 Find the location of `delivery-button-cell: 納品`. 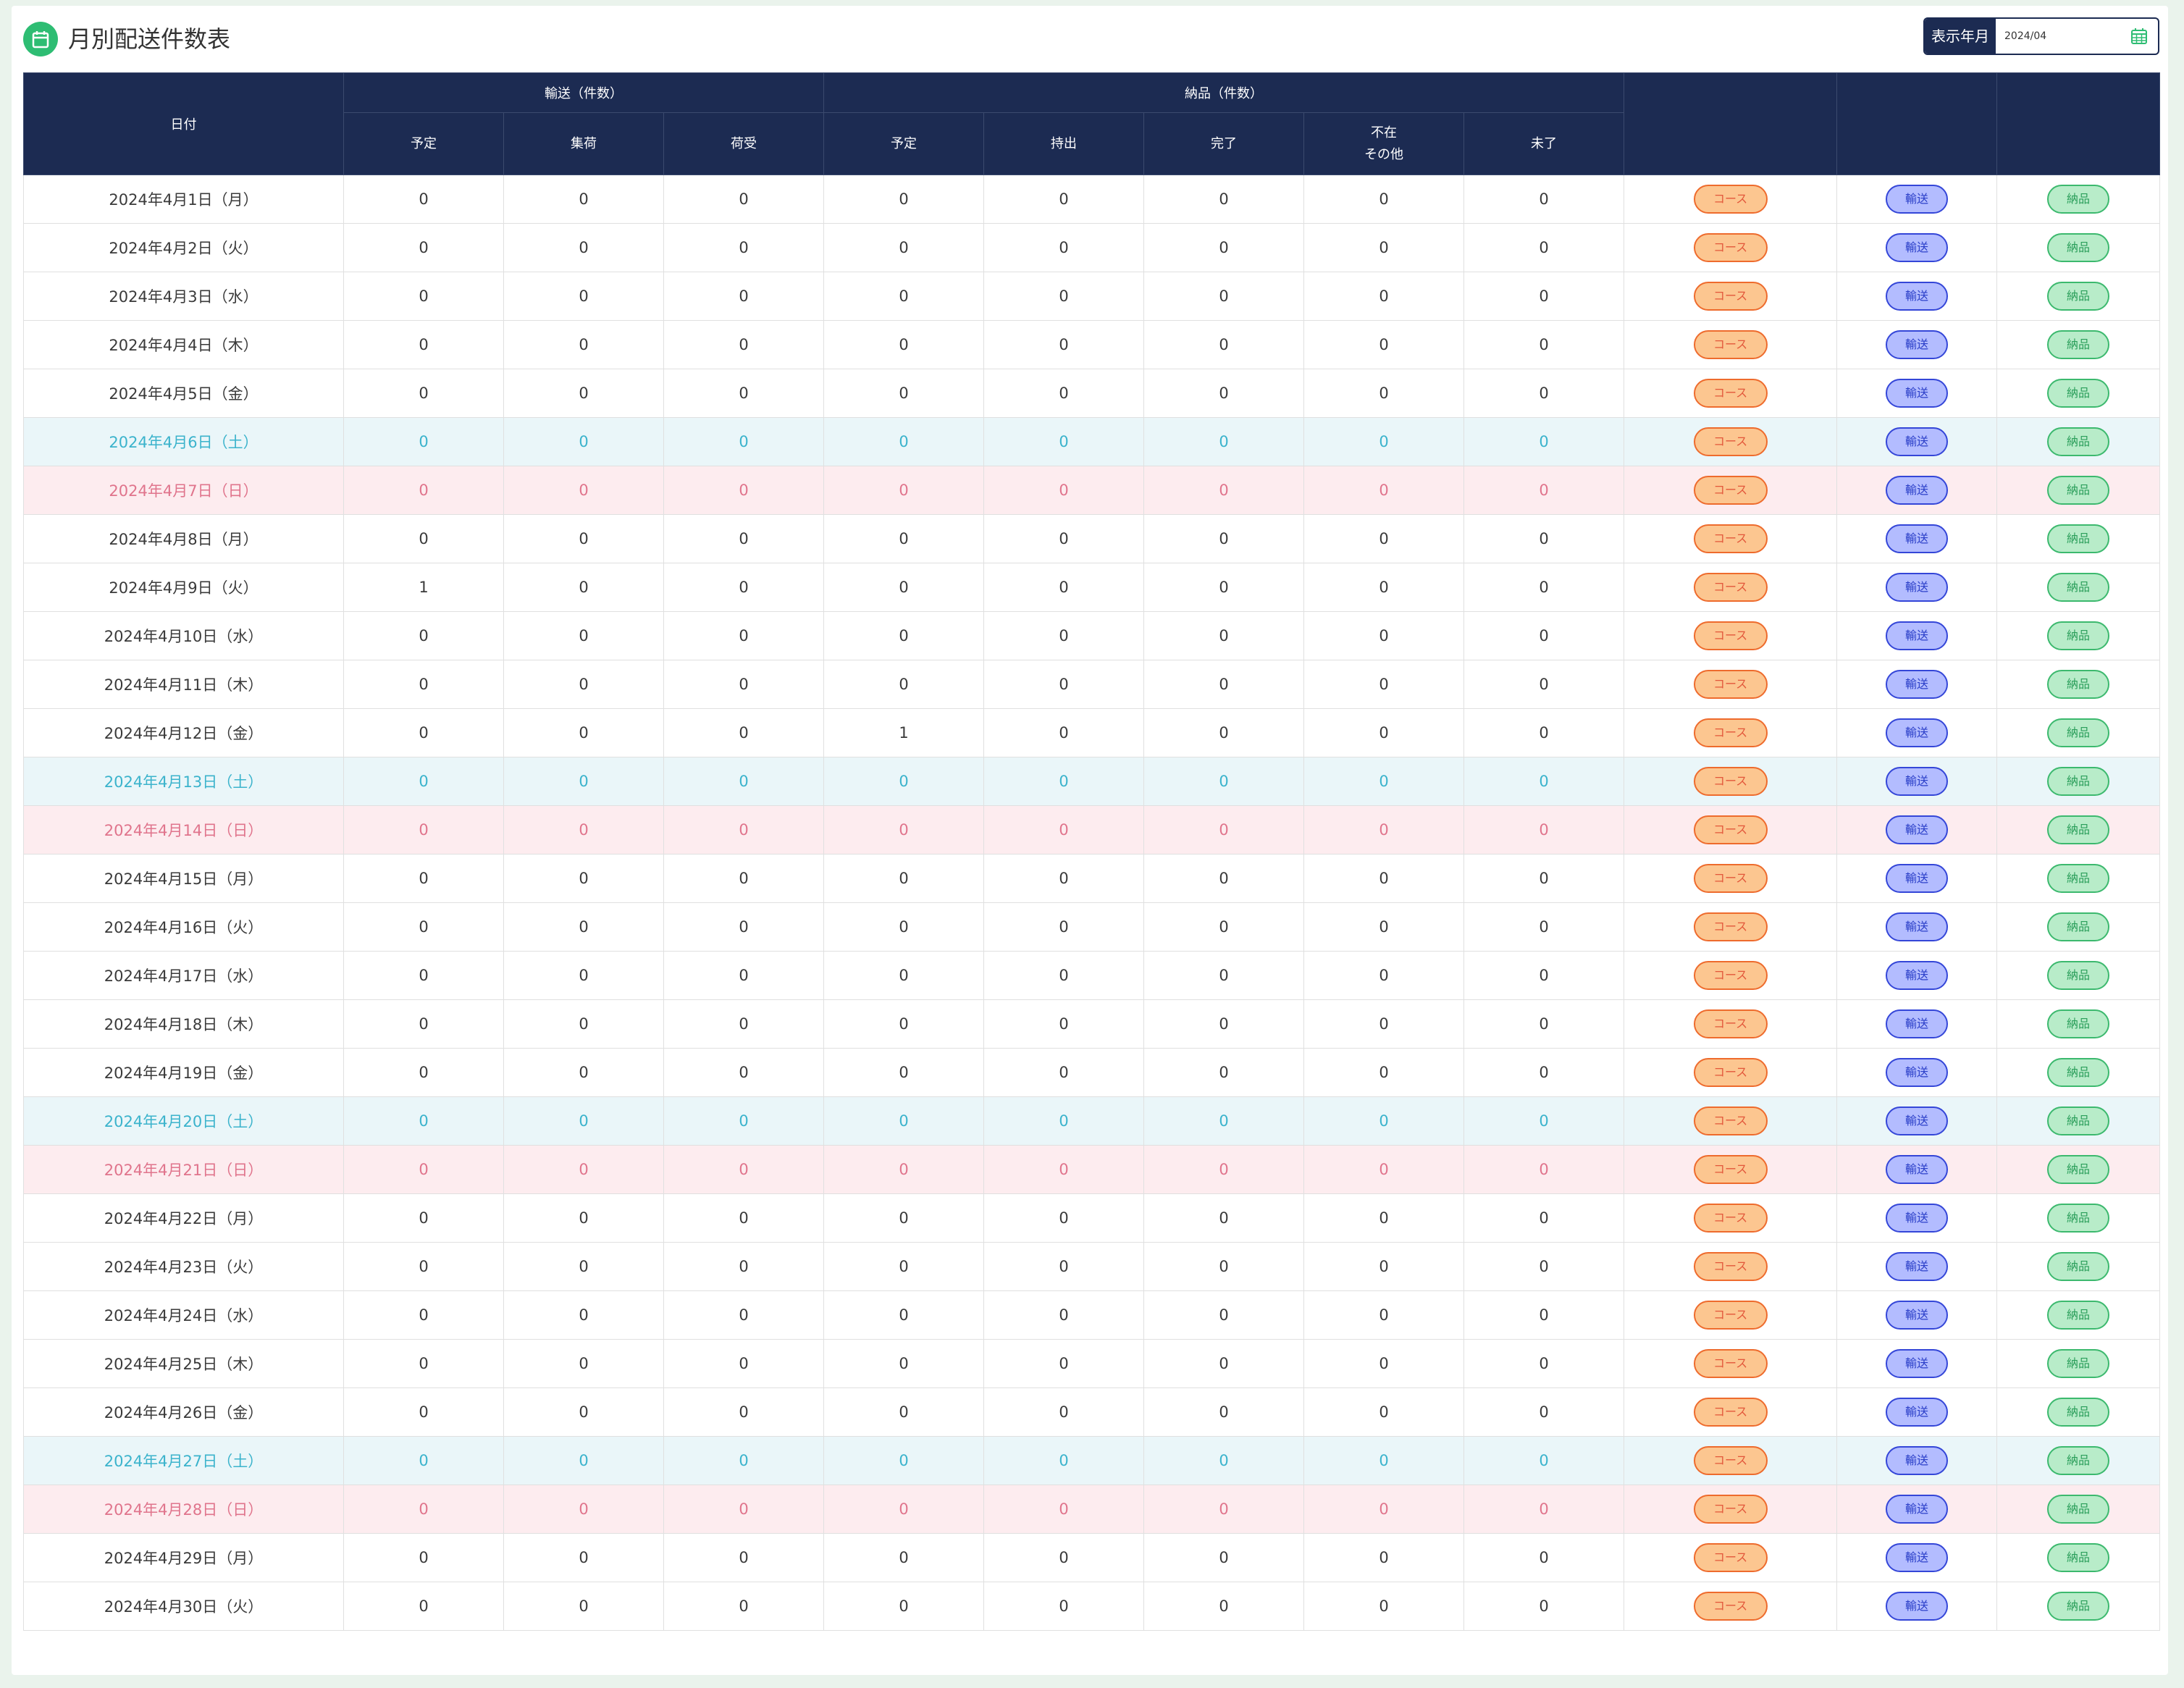

delivery-button-cell: 納品 is located at coordinates (2078, 1315).